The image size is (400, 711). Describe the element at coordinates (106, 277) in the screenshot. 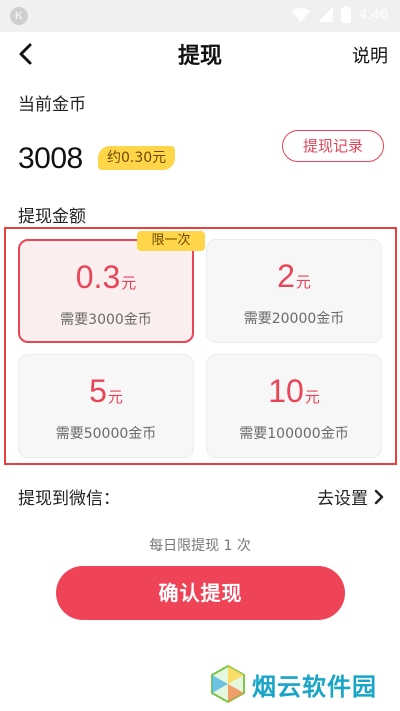

I see `option-amount: 0.3元` at that location.